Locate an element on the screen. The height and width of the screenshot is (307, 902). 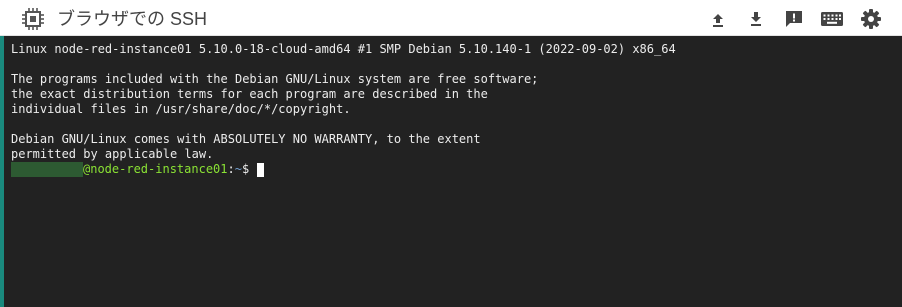
send-feedback-button is located at coordinates (794, 19).